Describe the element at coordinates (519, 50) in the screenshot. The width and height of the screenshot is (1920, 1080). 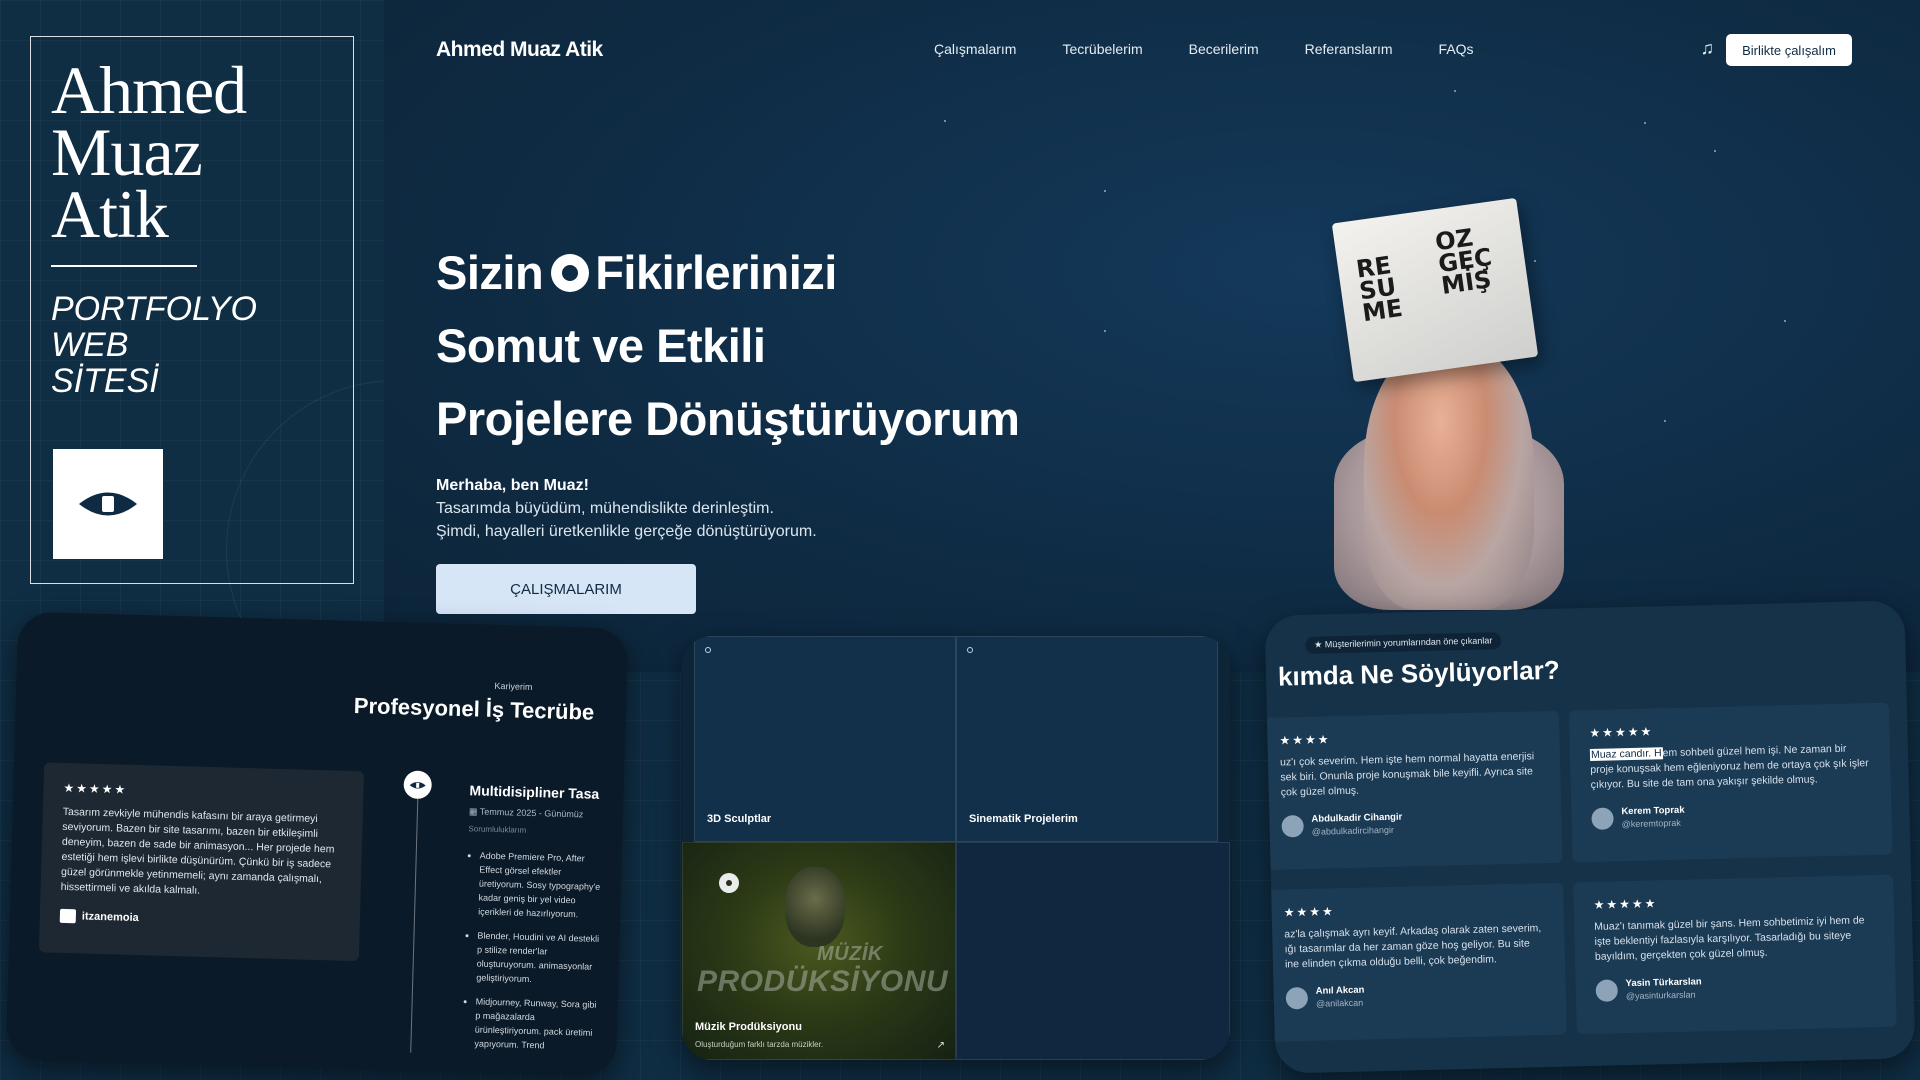
I see `brand-logo: Ahmed Muaz Atik` at that location.